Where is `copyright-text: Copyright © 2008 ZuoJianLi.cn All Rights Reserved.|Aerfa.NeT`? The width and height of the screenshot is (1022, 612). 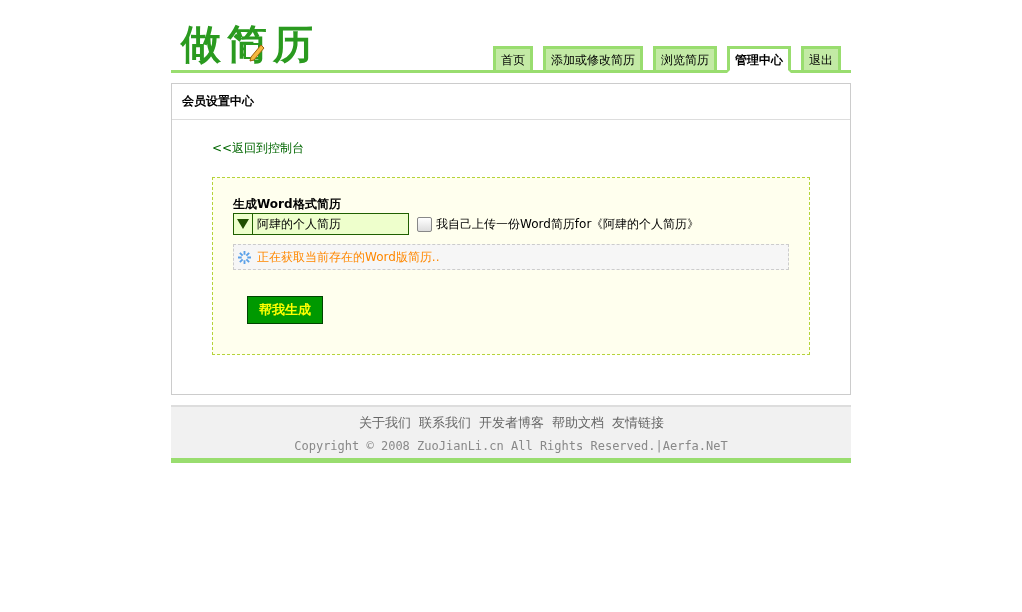 copyright-text: Copyright © 2008 ZuoJianLi.cn All Rights Reserved.|Aerfa.NeT is located at coordinates (511, 446).